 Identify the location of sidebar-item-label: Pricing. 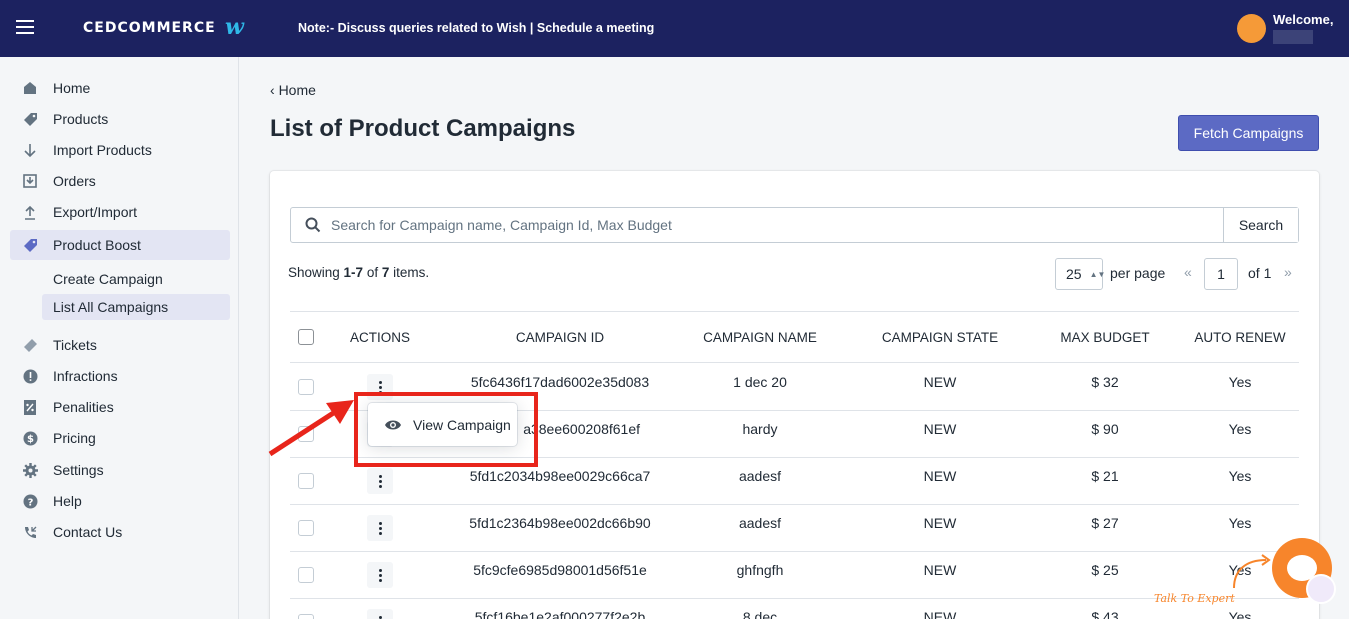
(74, 438).